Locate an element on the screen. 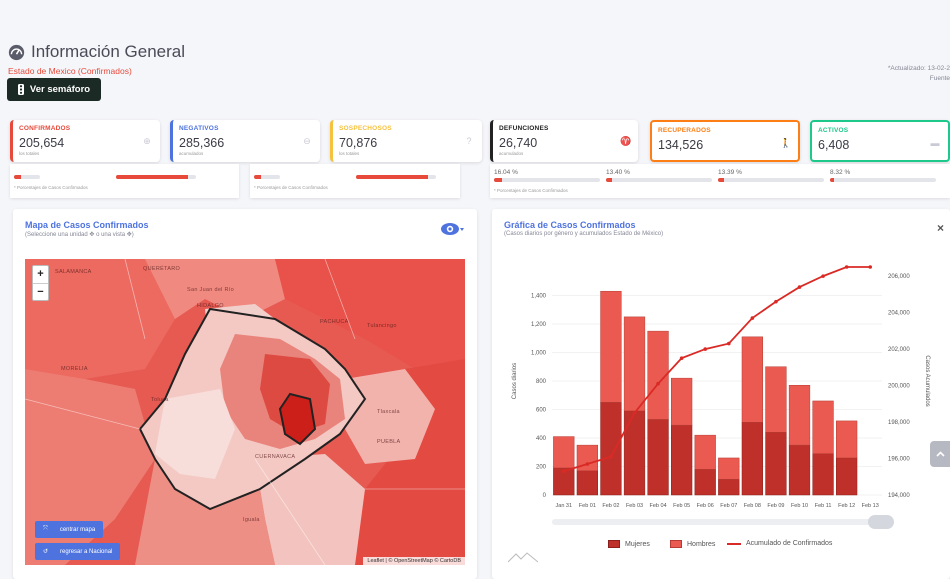 The image size is (950, 579). map-place-label: CUERNAVACA is located at coordinates (275, 457).